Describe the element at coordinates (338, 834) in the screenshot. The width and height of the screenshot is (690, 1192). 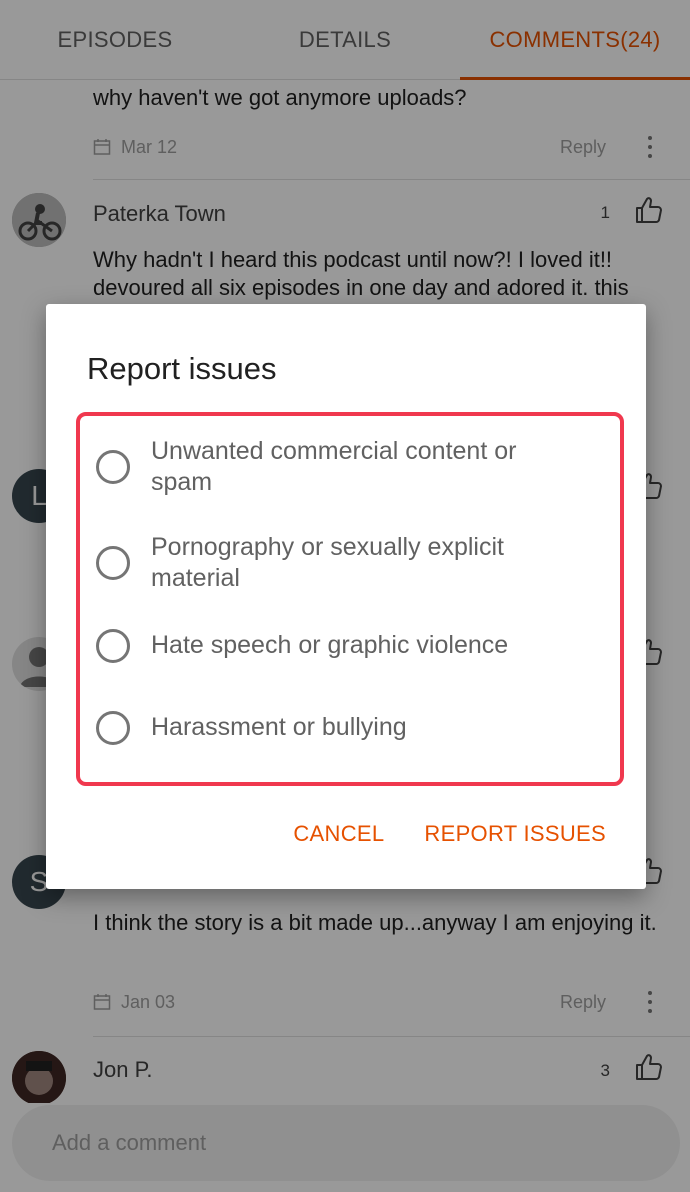
I see `cancel-button: CANCEL` at that location.